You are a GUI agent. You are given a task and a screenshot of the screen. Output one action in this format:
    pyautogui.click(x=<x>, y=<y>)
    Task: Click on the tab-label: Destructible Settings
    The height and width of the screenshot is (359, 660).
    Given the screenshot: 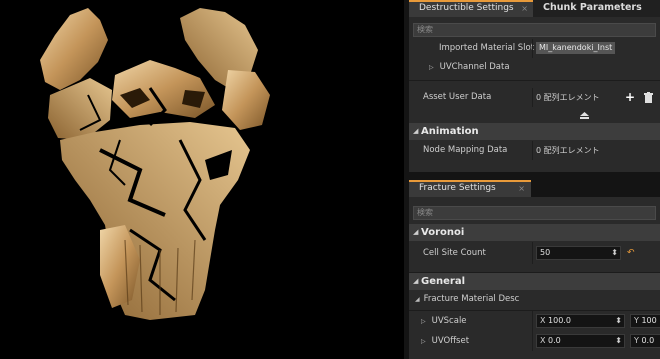 What is the action you would take?
    pyautogui.click(x=466, y=8)
    